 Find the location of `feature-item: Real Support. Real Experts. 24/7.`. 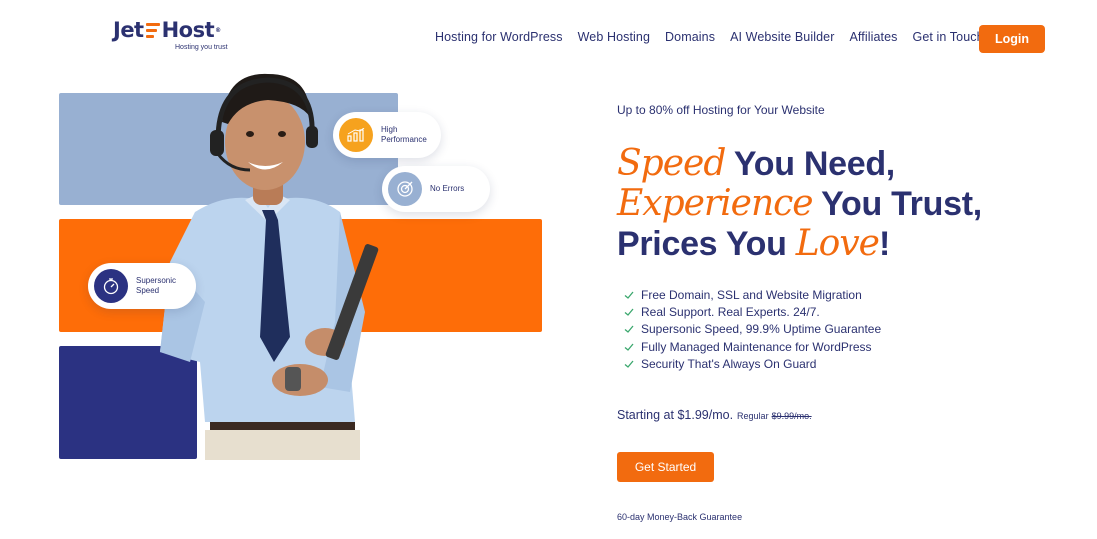

feature-item: Real Support. Real Experts. 24/7. is located at coordinates (752, 311).